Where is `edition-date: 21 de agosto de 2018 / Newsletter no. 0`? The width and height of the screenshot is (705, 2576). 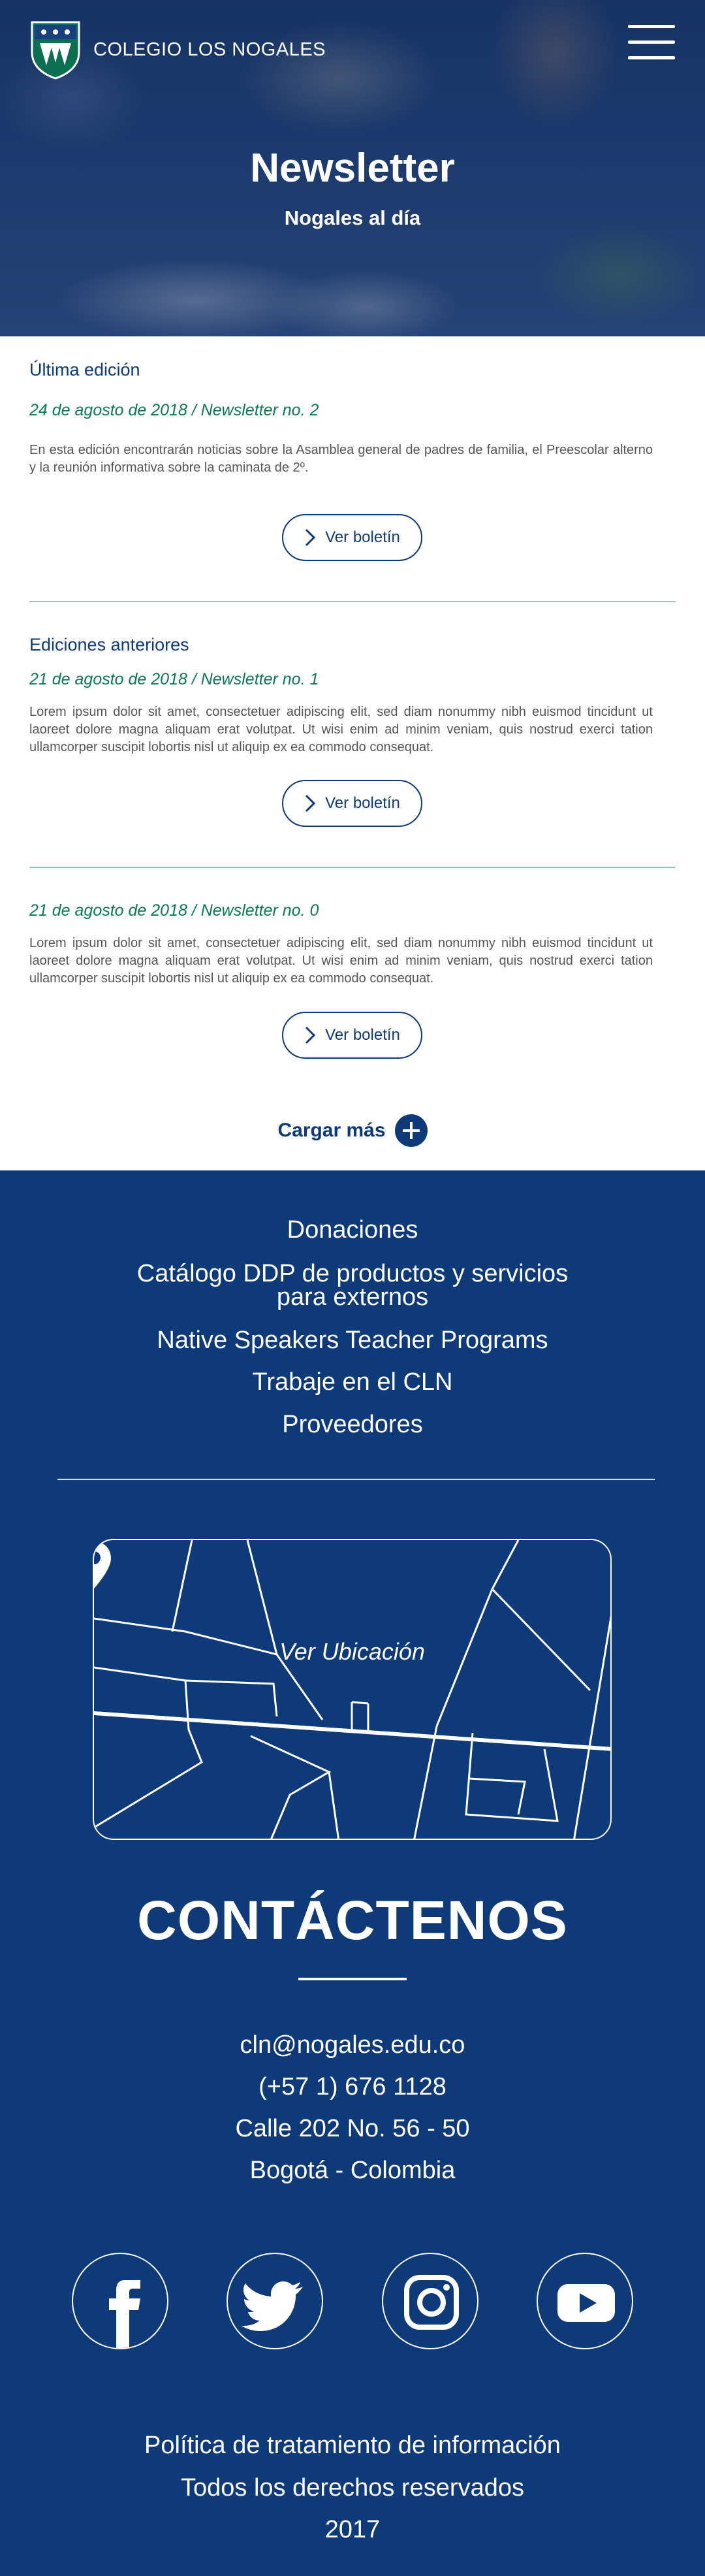 edition-date: 21 de agosto de 2018 / Newsletter no. 0 is located at coordinates (174, 910).